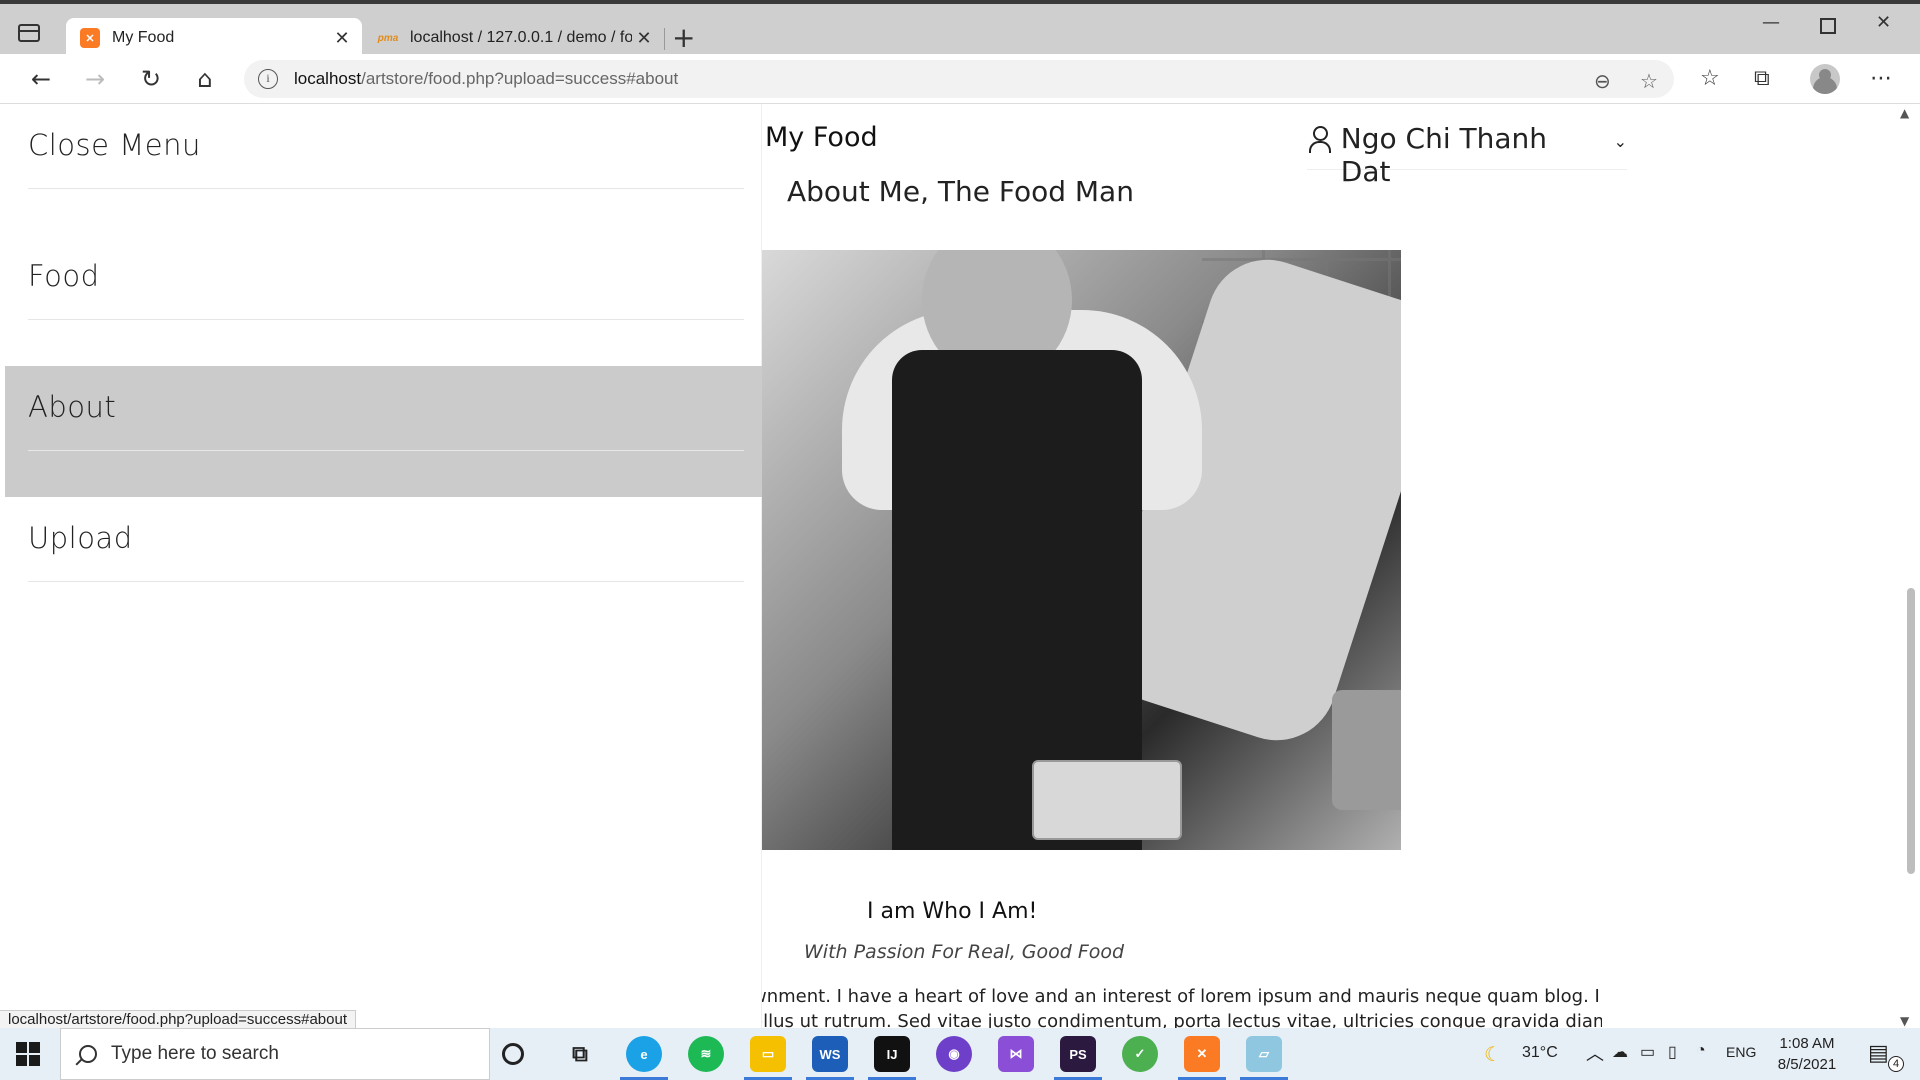  I want to click on user-menu: Ngo Chi Thanh Dat ⌄, so click(1467, 155).